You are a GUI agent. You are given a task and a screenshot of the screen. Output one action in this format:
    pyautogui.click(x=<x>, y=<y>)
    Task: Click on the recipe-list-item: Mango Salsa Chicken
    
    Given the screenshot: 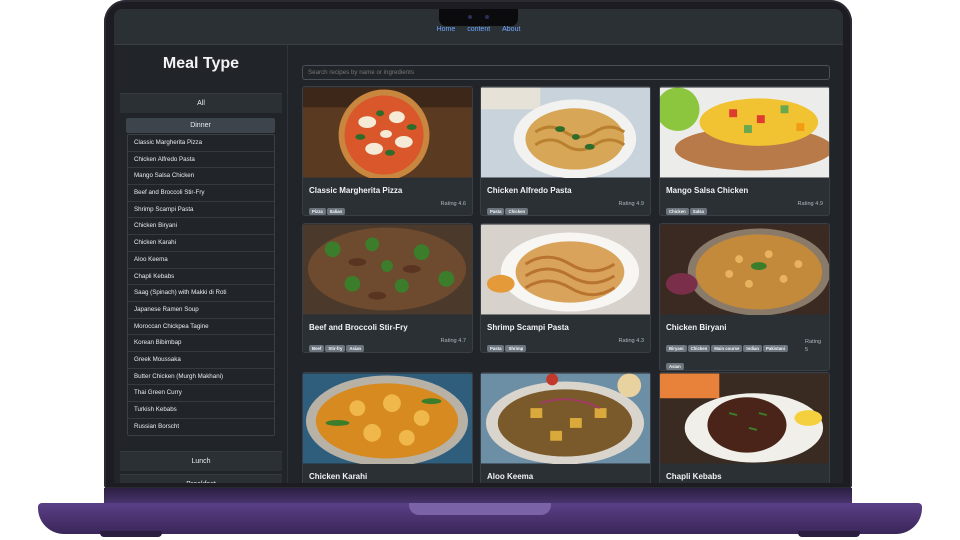 What is the action you would take?
    pyautogui.click(x=201, y=177)
    